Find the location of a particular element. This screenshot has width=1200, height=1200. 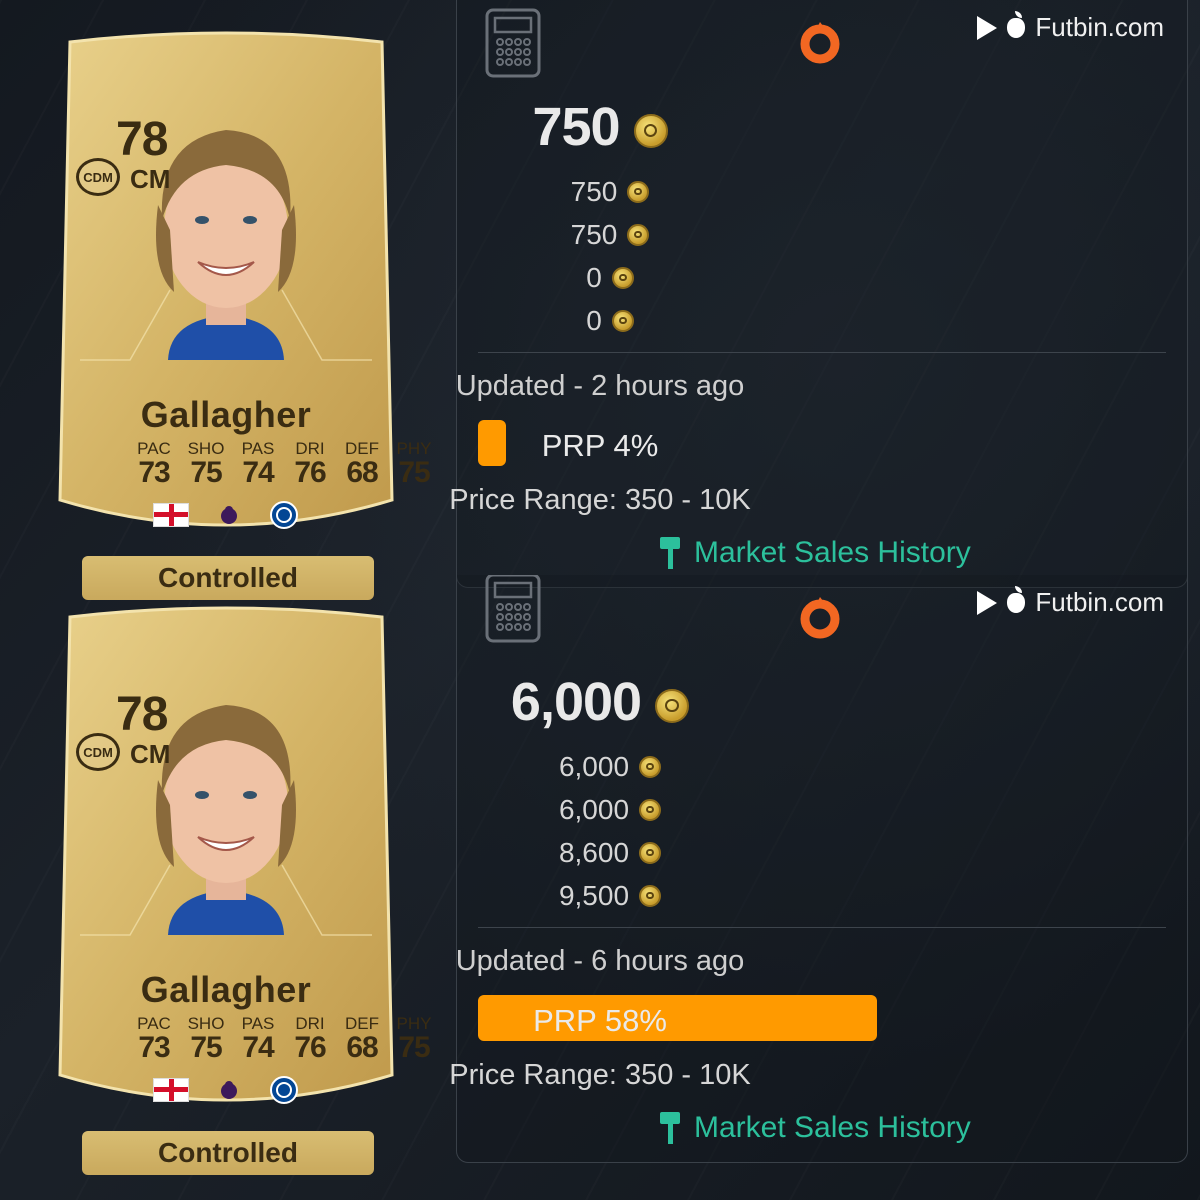

prp-label: PRP 4% is located at coordinates (600, 445).